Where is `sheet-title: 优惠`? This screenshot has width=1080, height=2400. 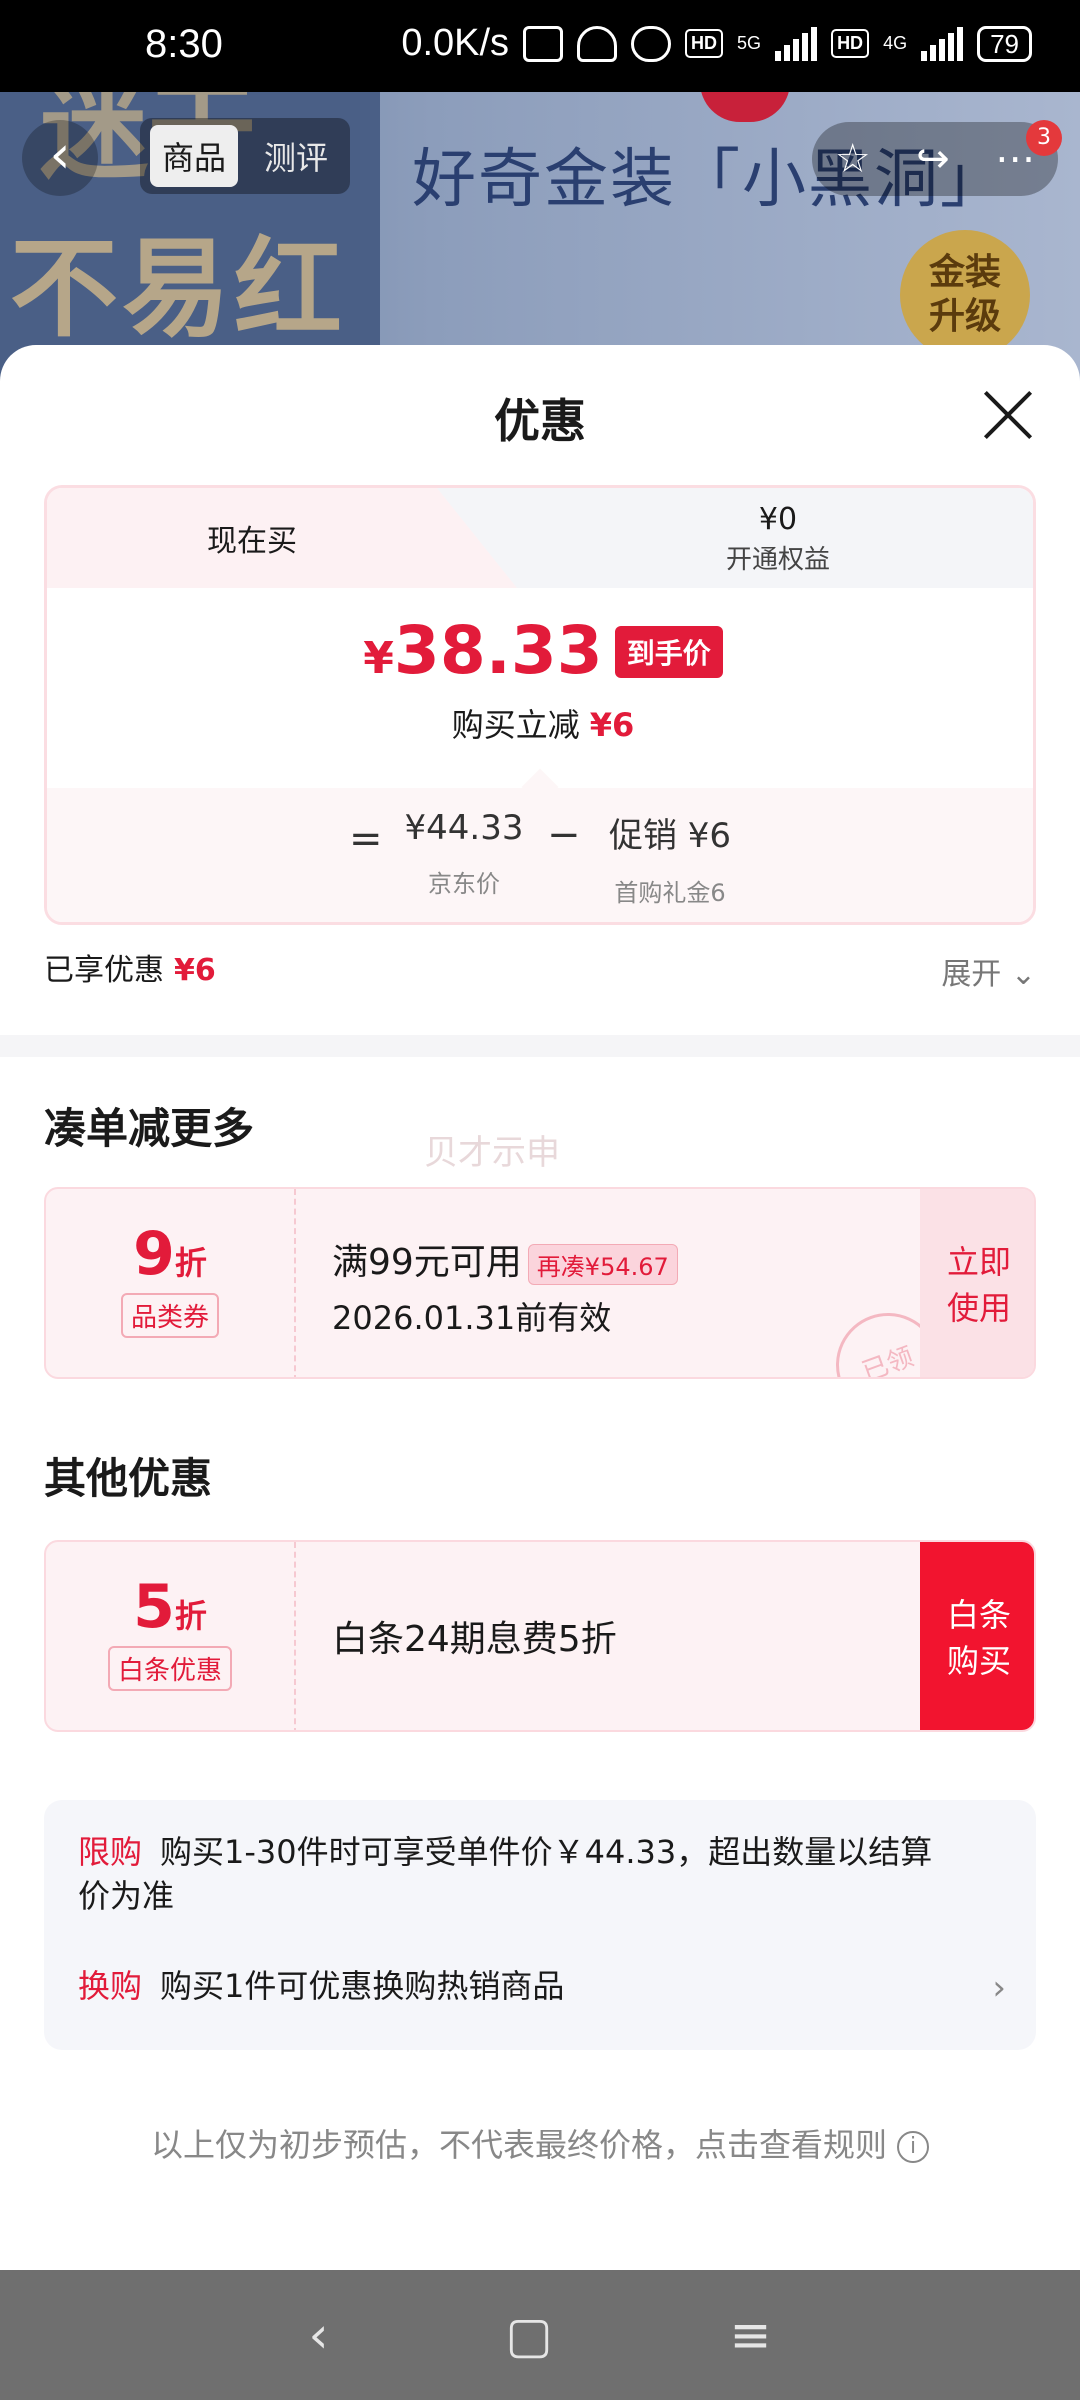
sheet-title: 优惠 is located at coordinates (540, 421).